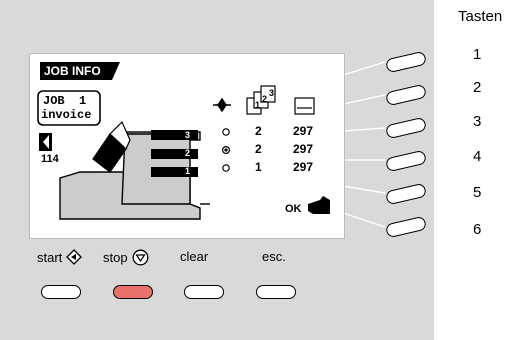 This screenshot has width=519, height=340. Describe the element at coordinates (140, 257) in the screenshot. I see `stop-icon` at that location.